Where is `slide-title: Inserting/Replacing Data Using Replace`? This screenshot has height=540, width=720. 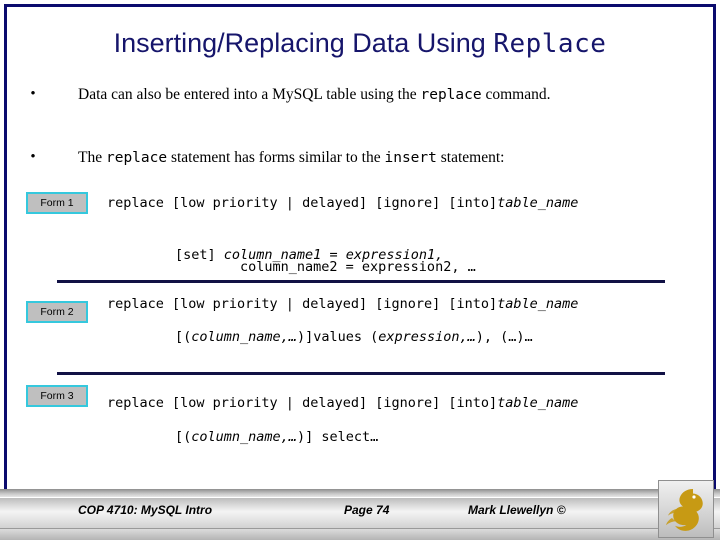
slide-title: Inserting/Replacing Data Using Replace is located at coordinates (360, 43).